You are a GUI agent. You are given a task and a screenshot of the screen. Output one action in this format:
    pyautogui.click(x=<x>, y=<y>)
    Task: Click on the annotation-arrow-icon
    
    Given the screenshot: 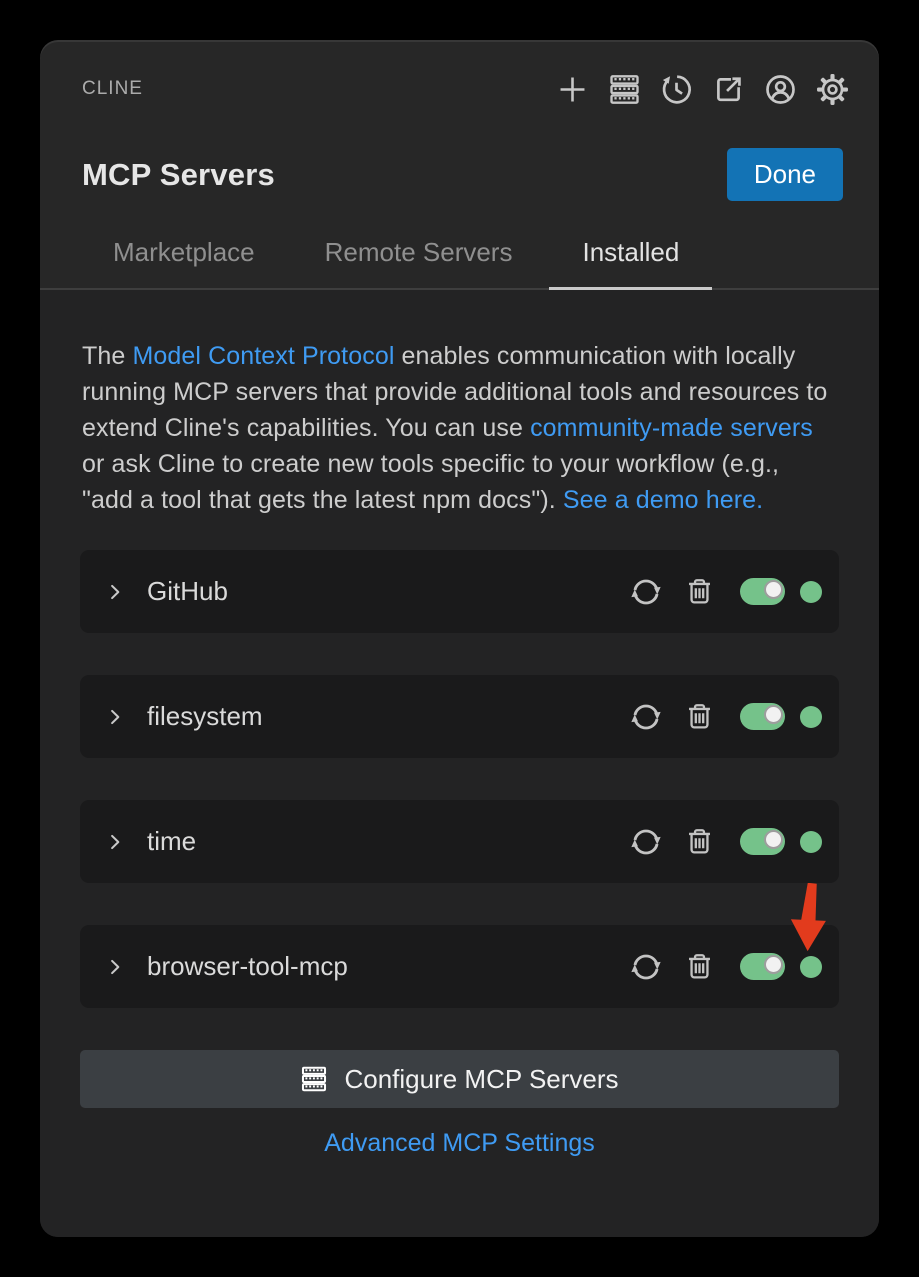 What is the action you would take?
    pyautogui.click(x=808, y=917)
    